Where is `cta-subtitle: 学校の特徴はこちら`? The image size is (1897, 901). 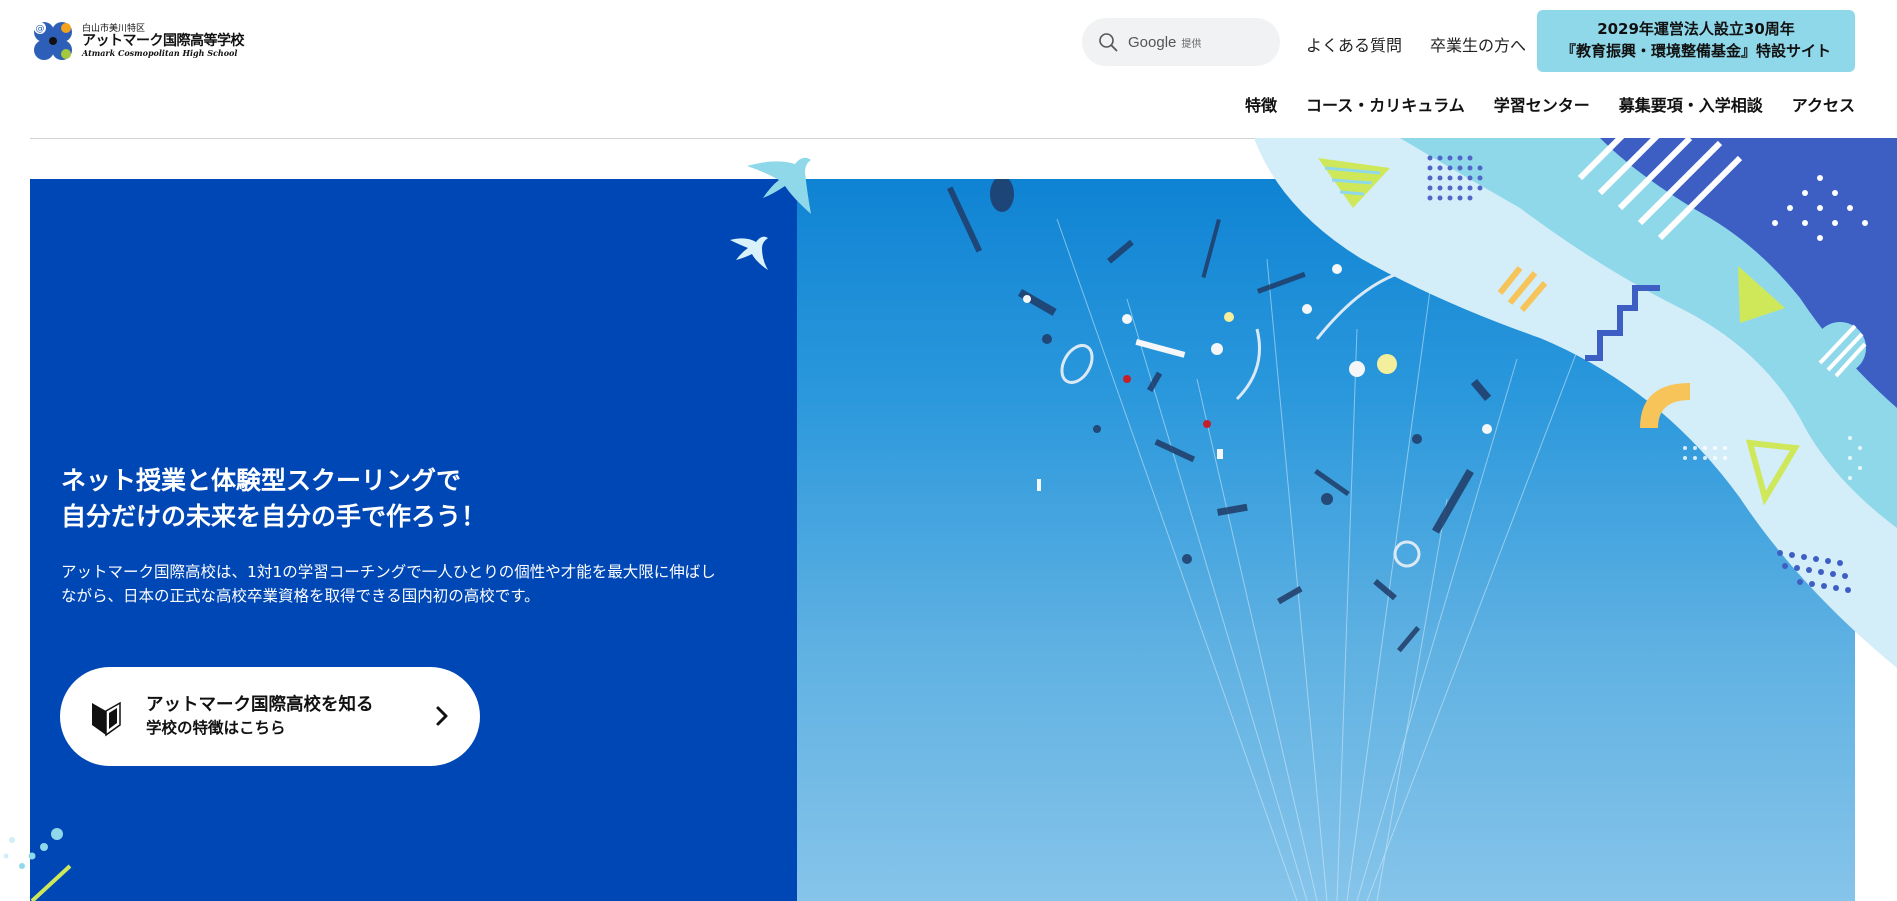 cta-subtitle: 学校の特徴はこちら is located at coordinates (216, 727).